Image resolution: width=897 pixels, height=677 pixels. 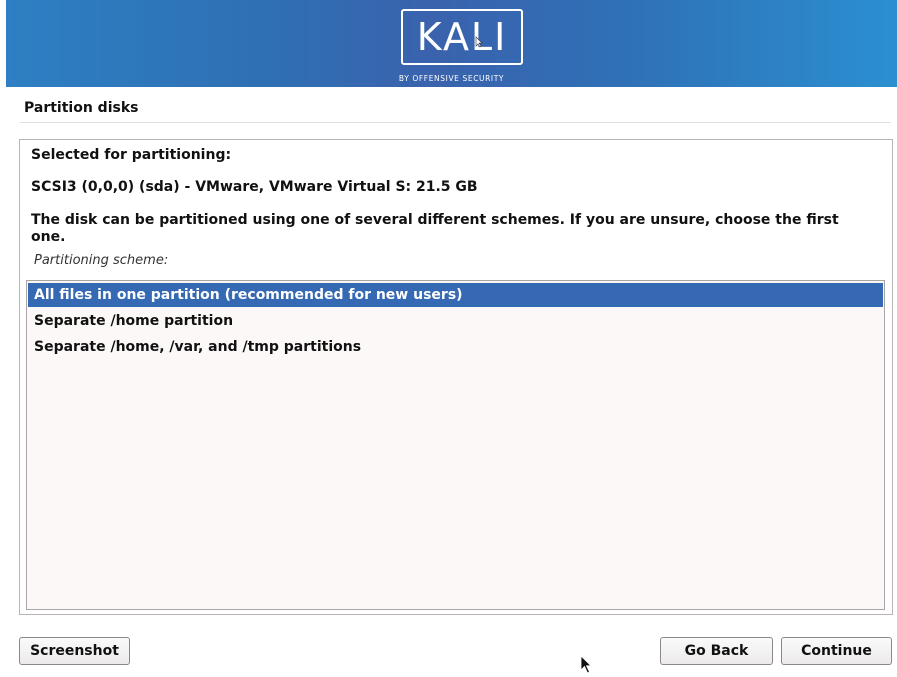 I want to click on page-title: Partition disks, so click(x=81, y=108).